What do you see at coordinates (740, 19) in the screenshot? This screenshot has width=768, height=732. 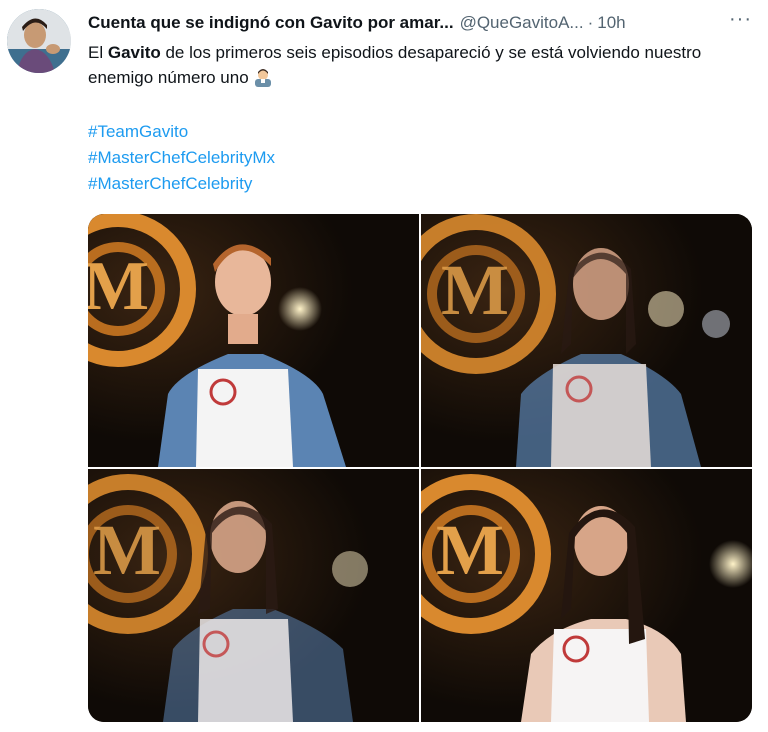 I see `more-options-icon: ···` at bounding box center [740, 19].